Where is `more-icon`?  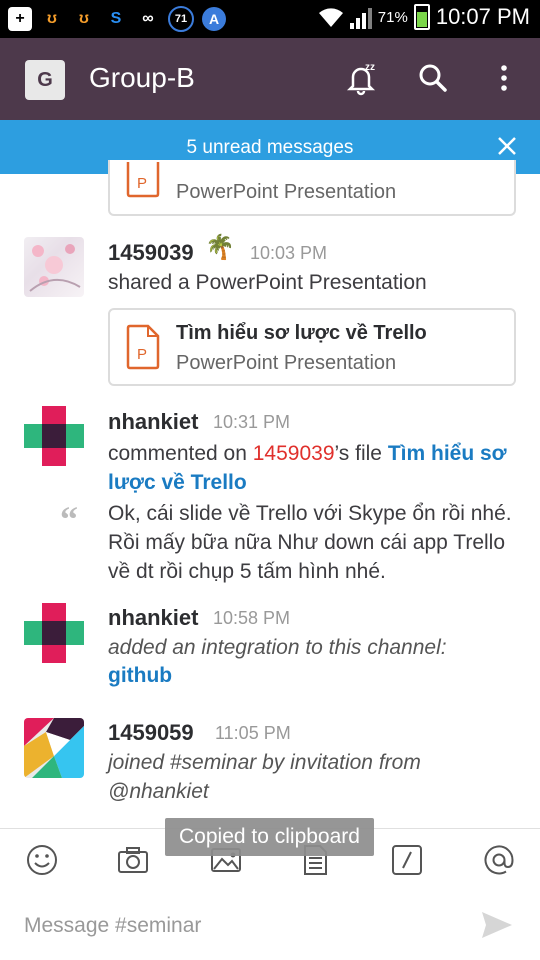 more-icon is located at coordinates (504, 78).